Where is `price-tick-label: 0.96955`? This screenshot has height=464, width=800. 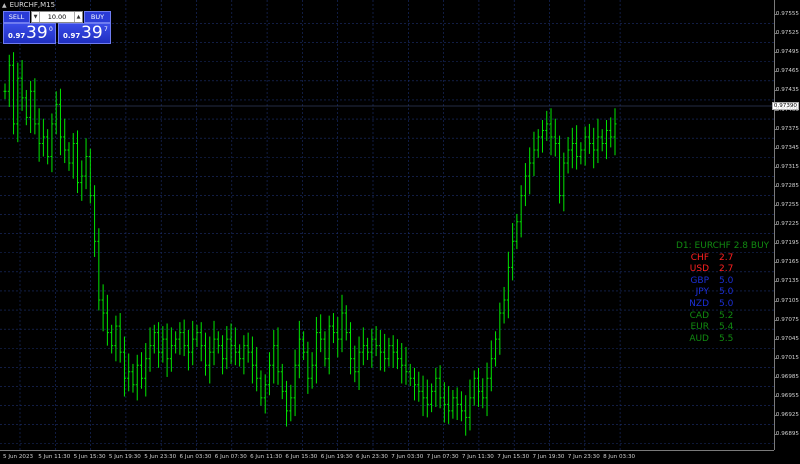
price-tick-label: 0.96955 is located at coordinates (787, 396).